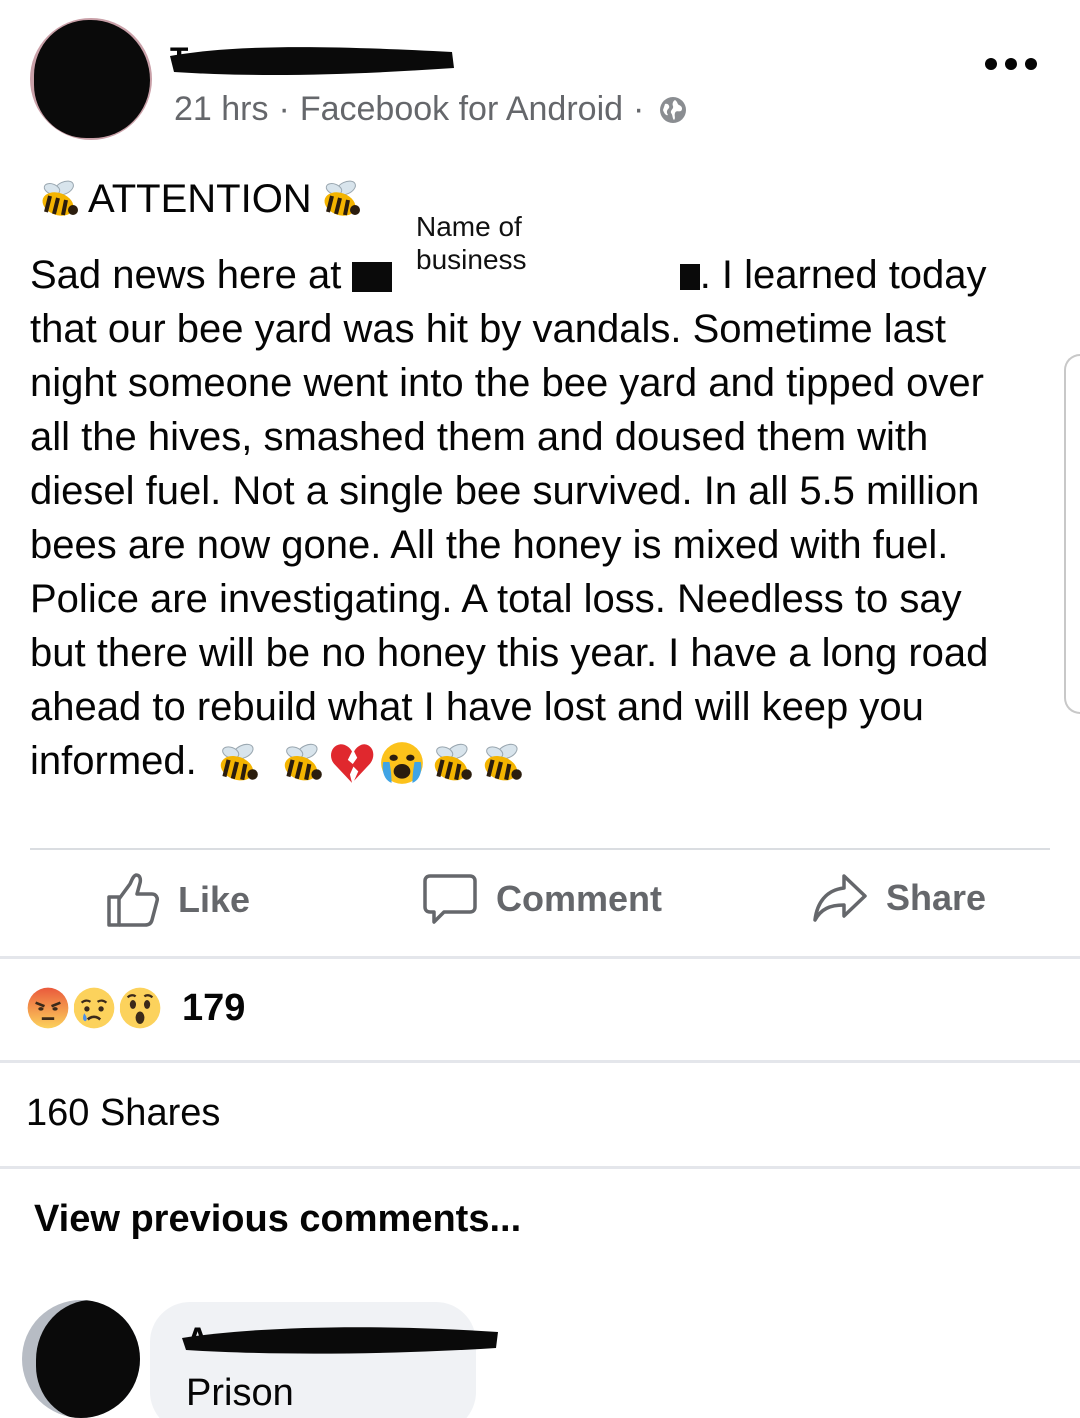 The height and width of the screenshot is (1418, 1080). What do you see at coordinates (48, 1008) in the screenshot?
I see `angry-reaction-icon` at bounding box center [48, 1008].